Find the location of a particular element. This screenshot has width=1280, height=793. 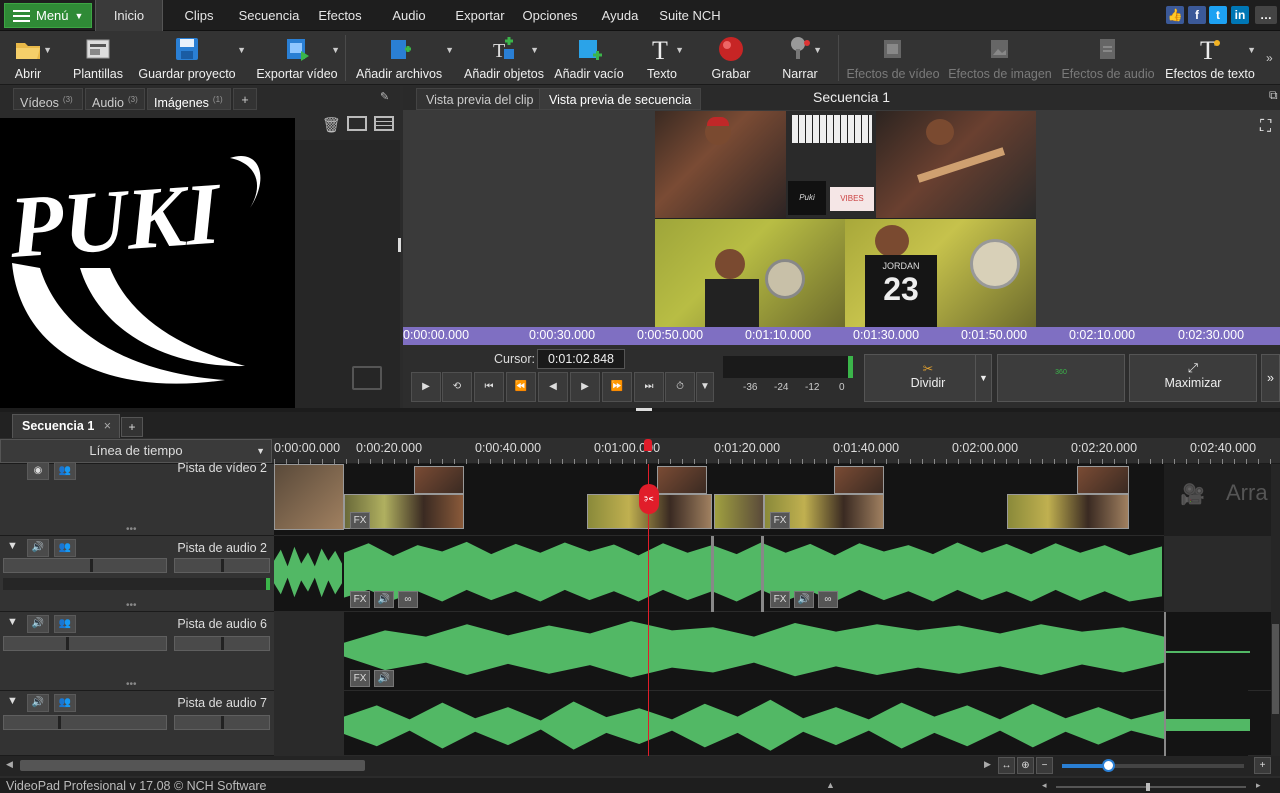

save-project-button: ▼ Guardar proyecto is located at coordinates (192, 58).